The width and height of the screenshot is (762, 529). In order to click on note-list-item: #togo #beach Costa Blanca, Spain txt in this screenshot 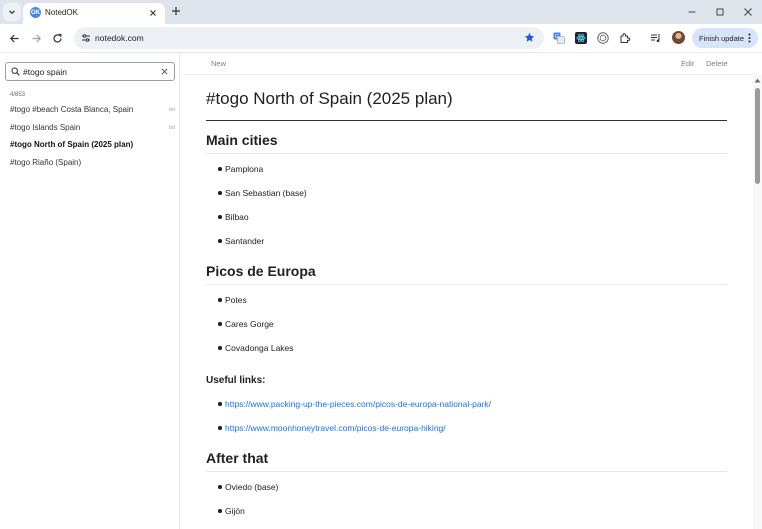, I will do `click(90, 112)`.